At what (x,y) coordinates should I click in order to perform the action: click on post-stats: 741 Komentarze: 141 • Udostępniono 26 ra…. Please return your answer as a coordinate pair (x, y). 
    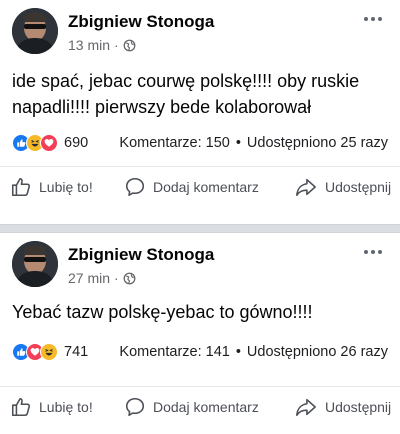
    Looking at the image, I should click on (200, 352).